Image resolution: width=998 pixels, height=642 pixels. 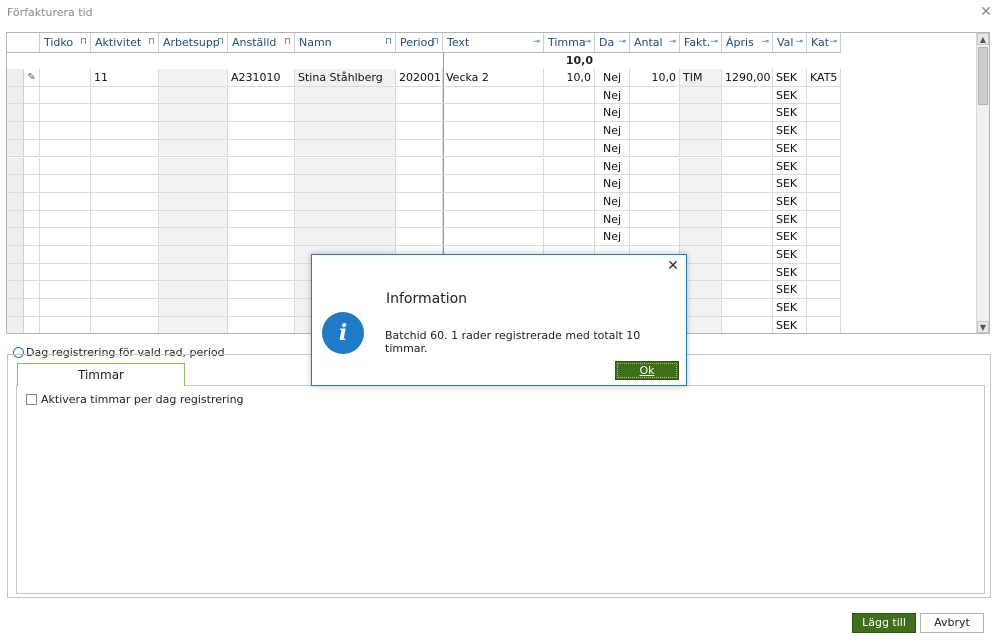 I want to click on cancel-button: Avbryt, so click(x=952, y=623).